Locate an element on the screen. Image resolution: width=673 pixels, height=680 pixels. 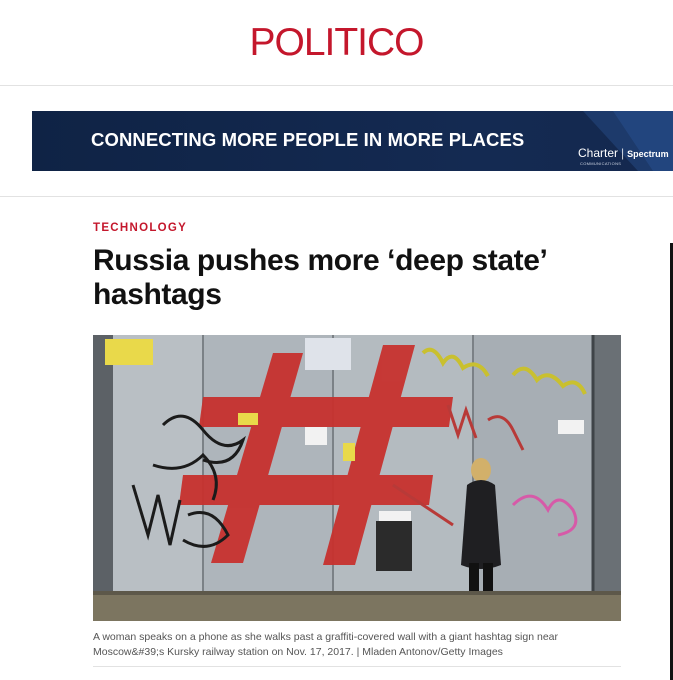
category-label: TECHNOLOGY is located at coordinates (140, 228).